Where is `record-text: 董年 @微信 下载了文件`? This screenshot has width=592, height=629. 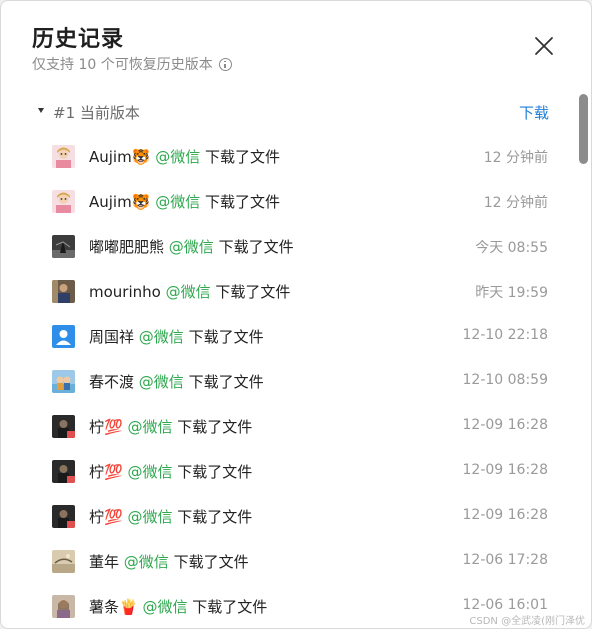 record-text: 董年 @微信 下载了文件 is located at coordinates (169, 561).